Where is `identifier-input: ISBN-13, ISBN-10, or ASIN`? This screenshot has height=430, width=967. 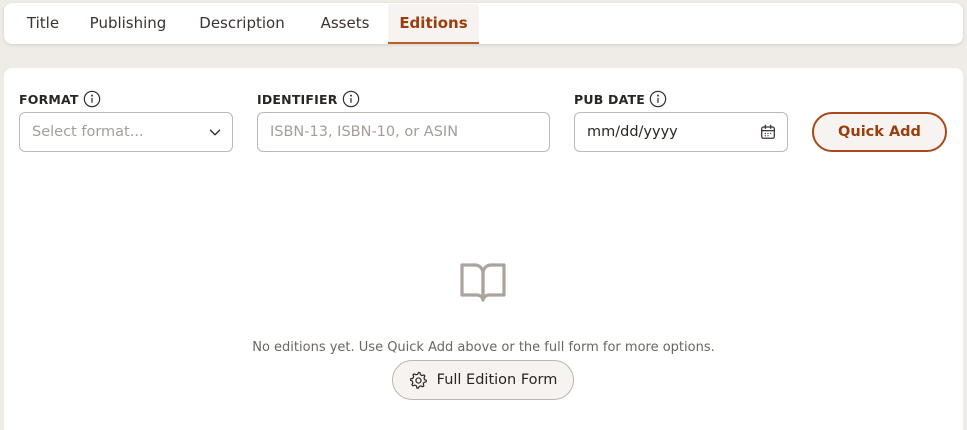 identifier-input: ISBN-13, ISBN-10, or ASIN is located at coordinates (403, 132).